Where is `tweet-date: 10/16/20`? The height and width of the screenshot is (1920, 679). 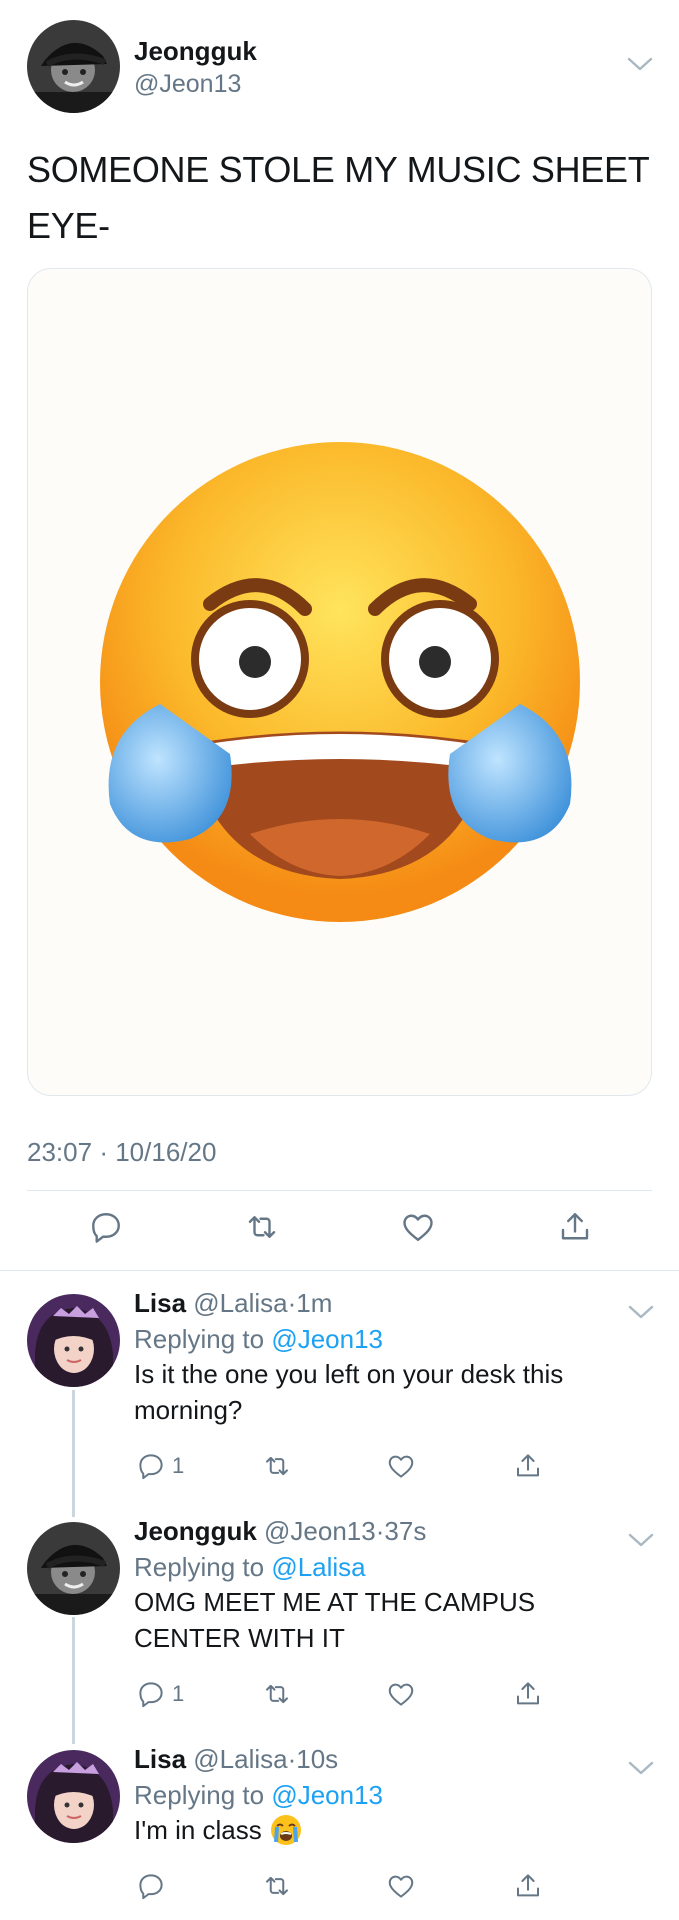
tweet-date: 10/16/20 is located at coordinates (166, 1152).